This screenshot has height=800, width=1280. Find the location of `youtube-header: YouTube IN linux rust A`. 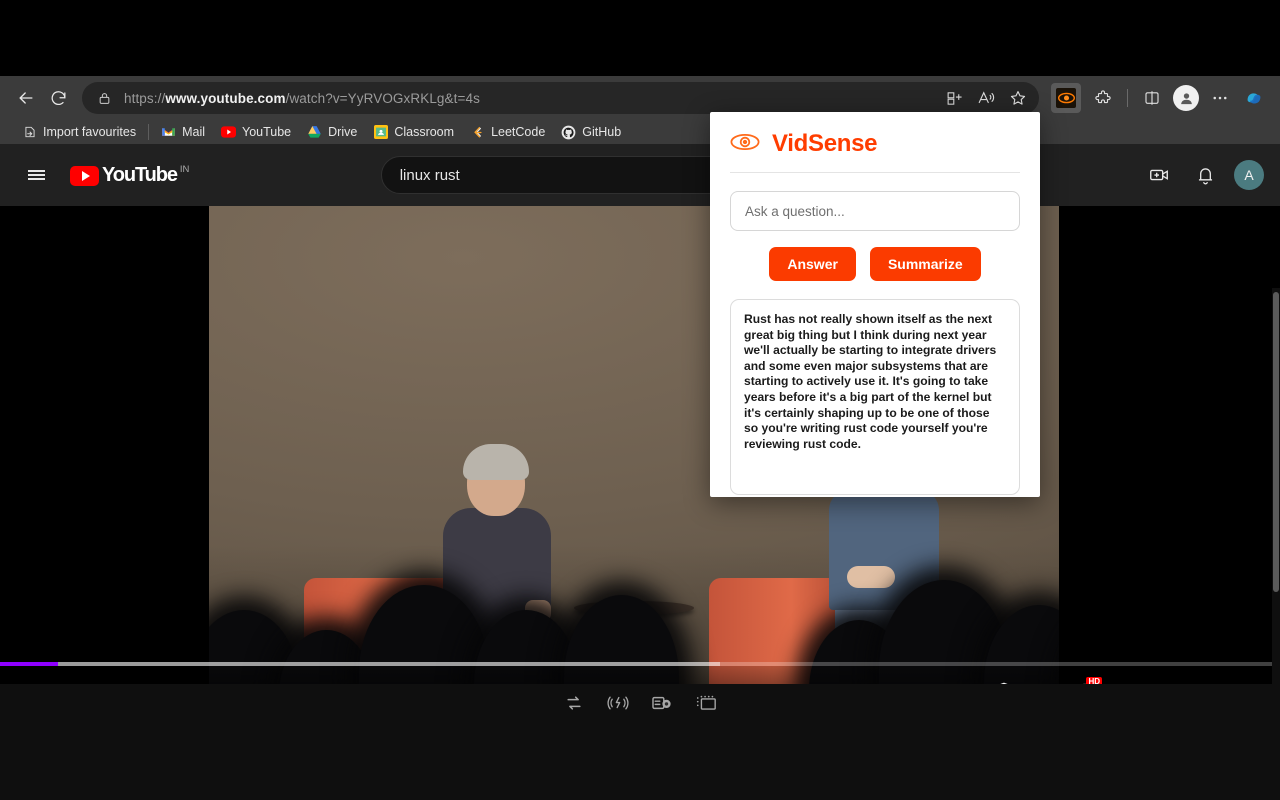

youtube-header: YouTube IN linux rust A is located at coordinates (640, 175).